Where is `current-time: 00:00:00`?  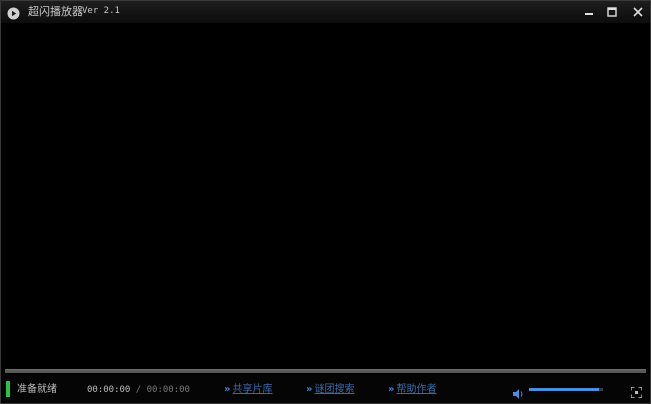
current-time: 00:00:00 is located at coordinates (109, 390).